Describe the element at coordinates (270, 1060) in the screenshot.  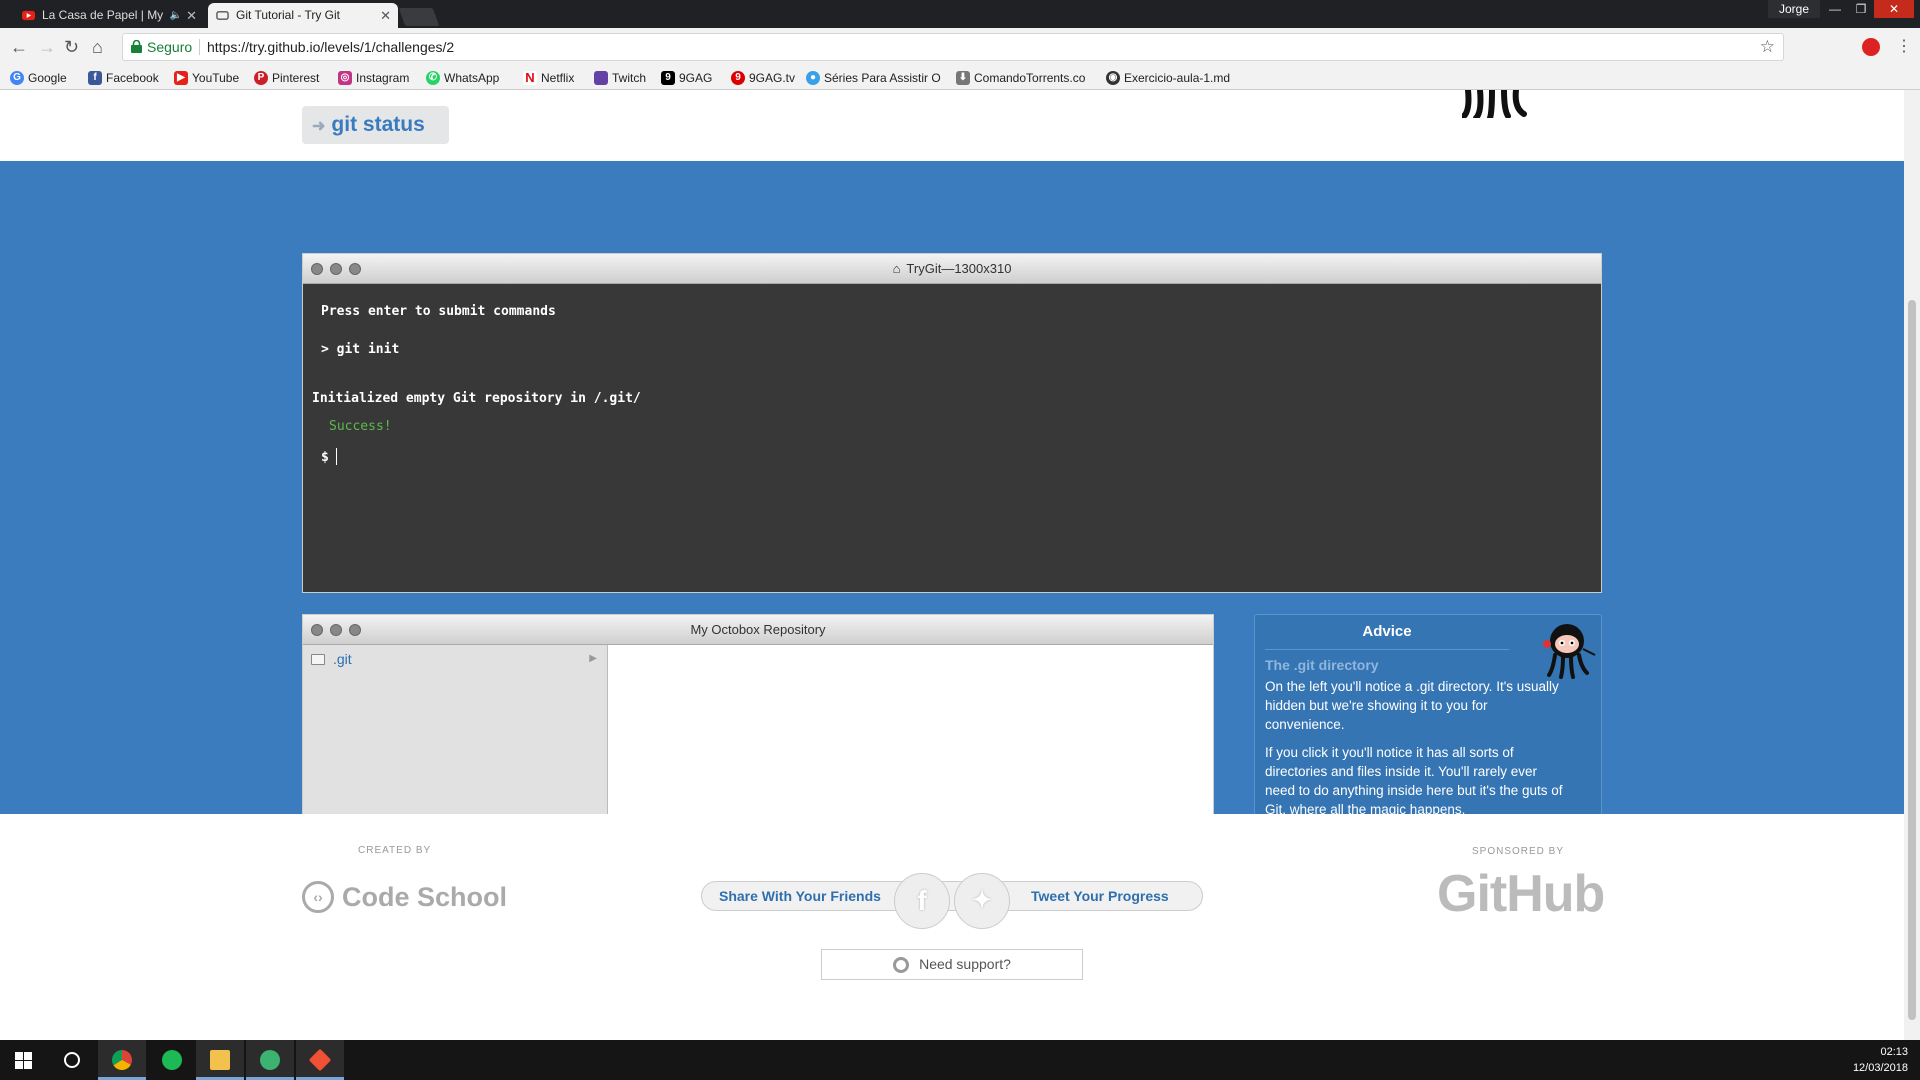
I see `taskbar-app` at that location.